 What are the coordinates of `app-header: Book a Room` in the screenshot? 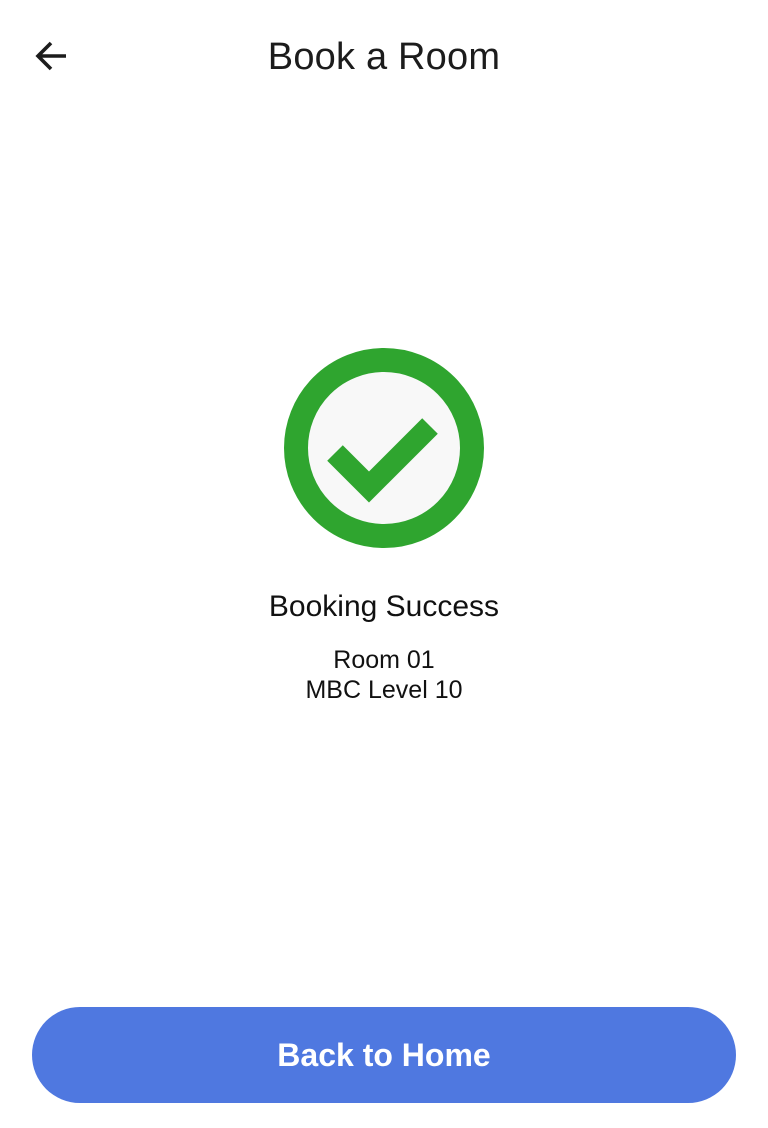 It's located at (384, 56).